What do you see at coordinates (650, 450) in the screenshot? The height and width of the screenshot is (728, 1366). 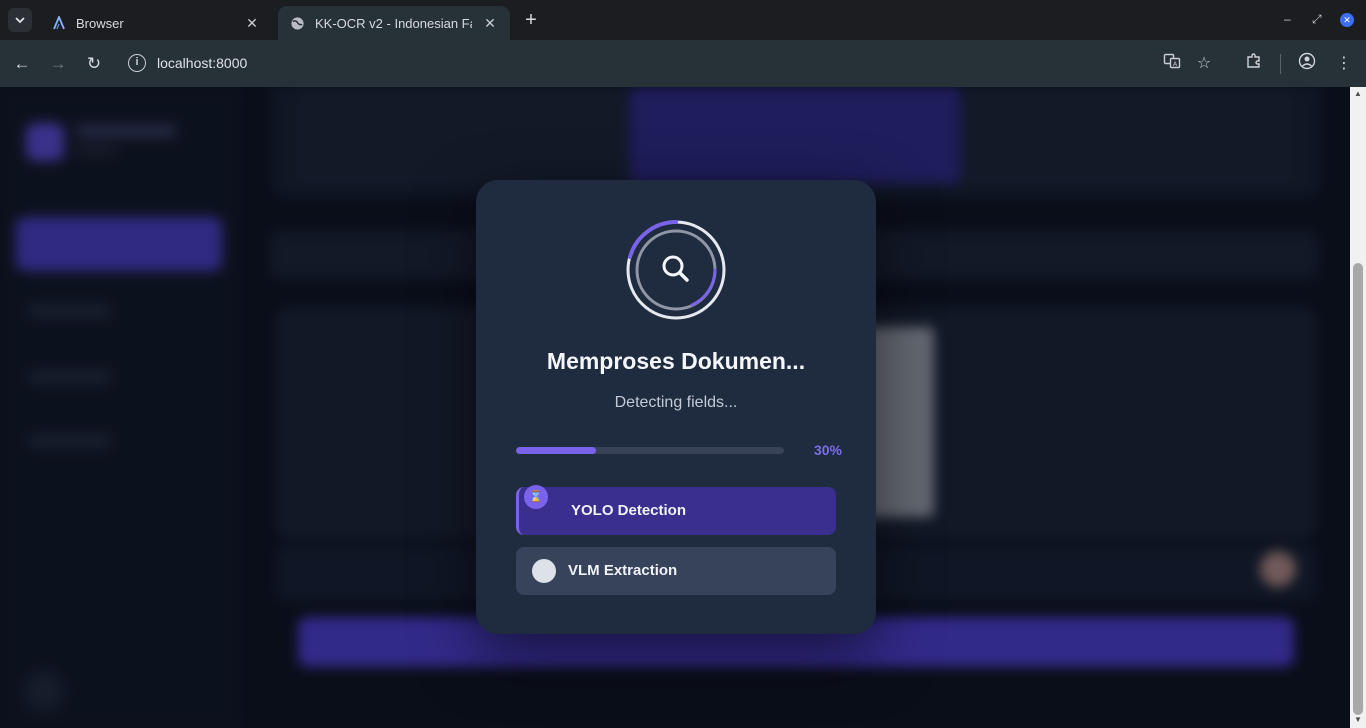 I see `progress-bar` at bounding box center [650, 450].